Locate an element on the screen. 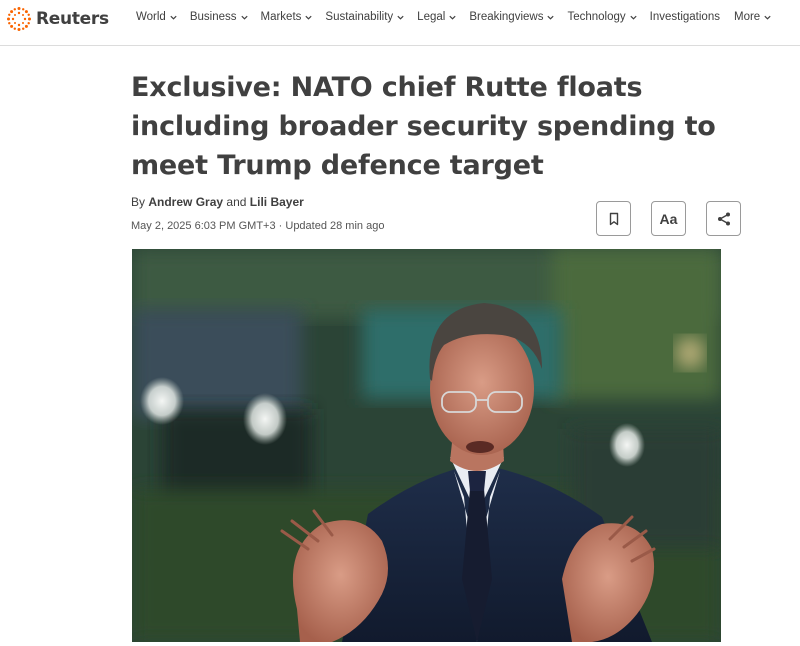 This screenshot has height=646, width=800. nav-item-label: Legal is located at coordinates (431, 17).